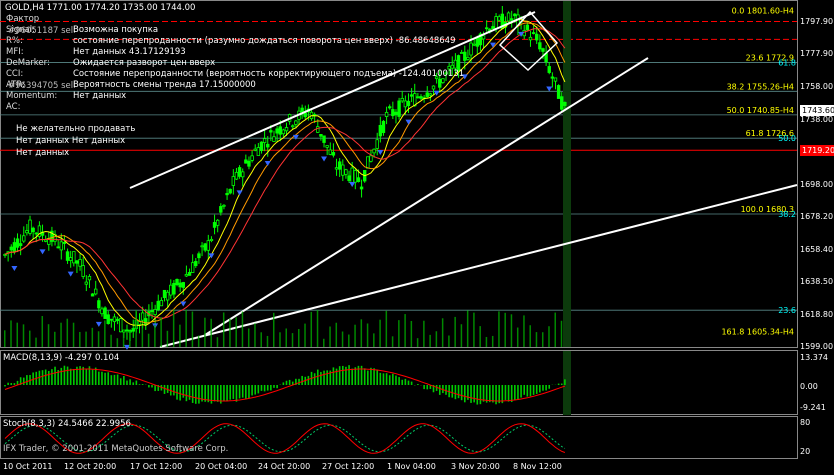 Image resolution: width=834 pixels, height=475 pixels. What do you see at coordinates (28, 63) in the screenshot?
I see `indicator-key: DeMarker:` at bounding box center [28, 63].